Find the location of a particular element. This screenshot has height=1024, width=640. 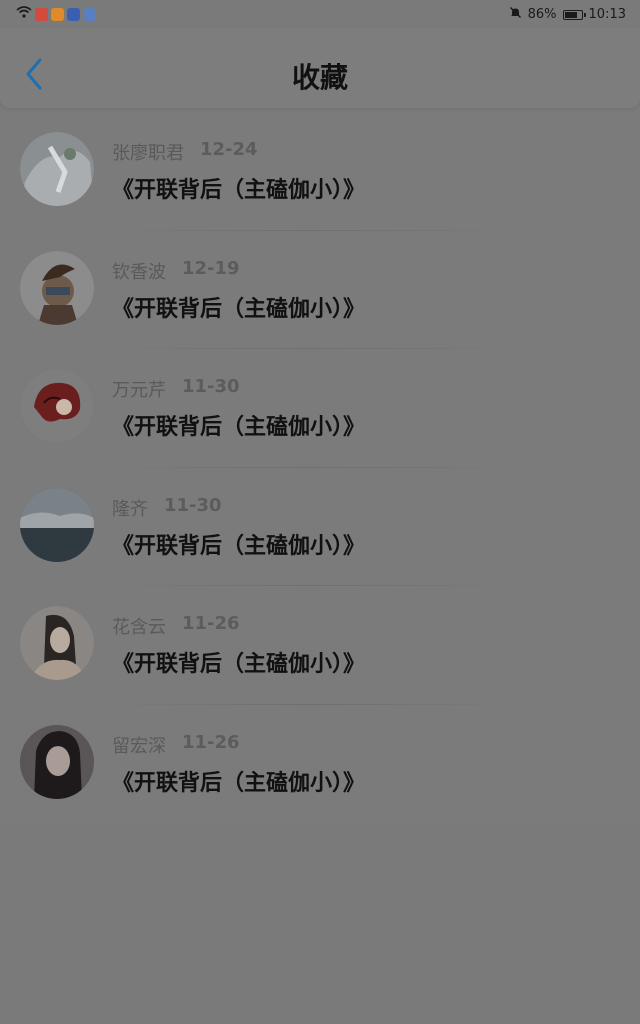

app-header: 收藏 is located at coordinates (320, 68).